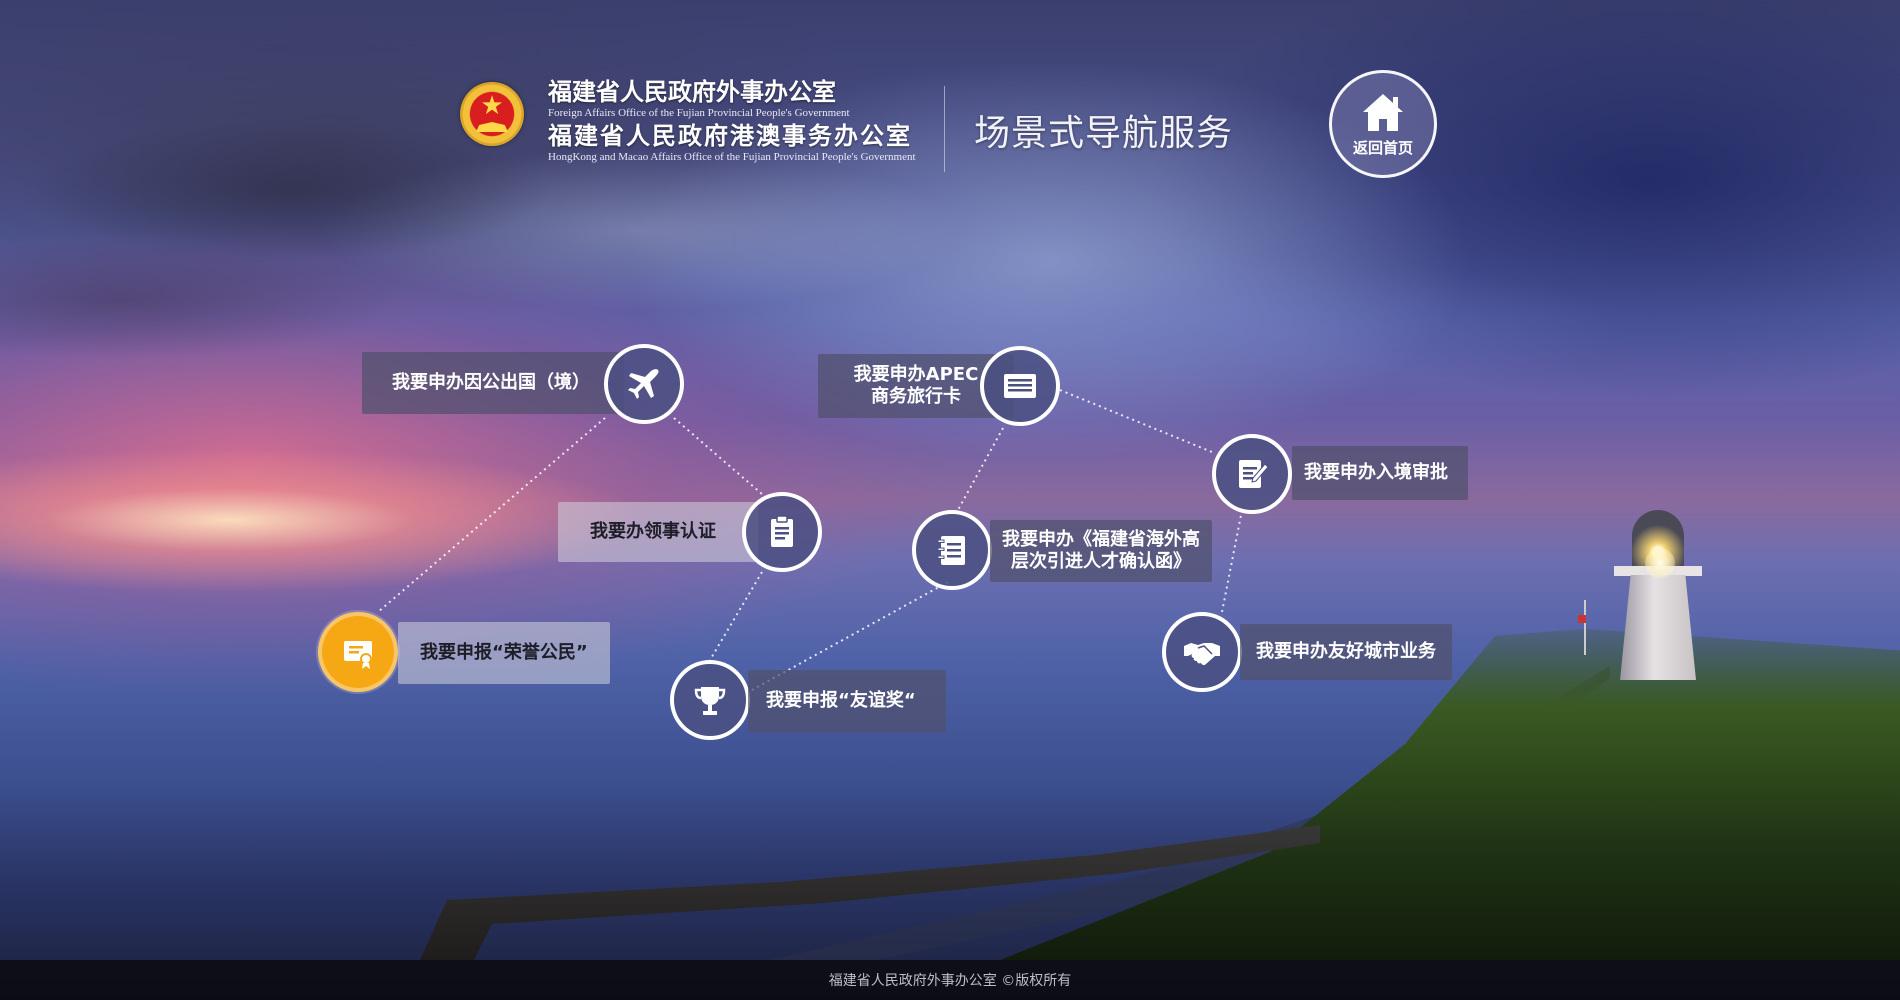 The image size is (1900, 1000). I want to click on nav-talent-text-2: 层次引进人才确认函》, so click(1101, 561).